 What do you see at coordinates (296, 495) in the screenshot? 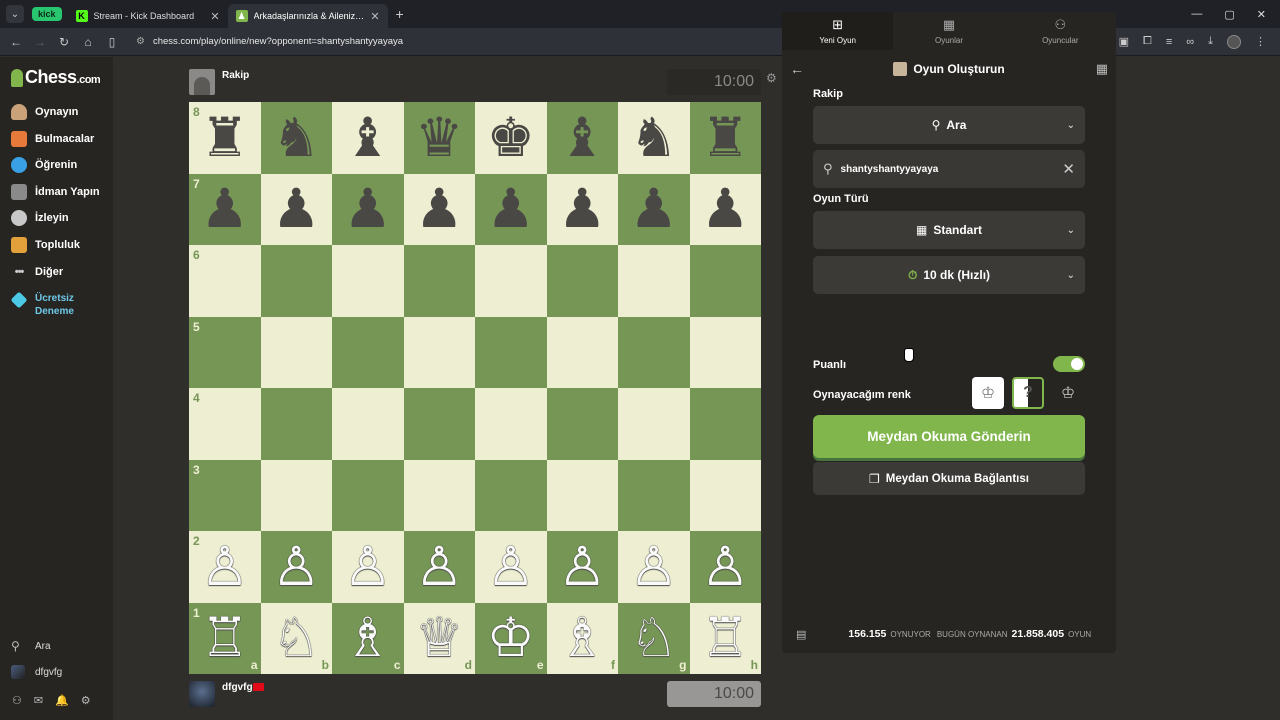
I see `board-square-b3` at bounding box center [296, 495].